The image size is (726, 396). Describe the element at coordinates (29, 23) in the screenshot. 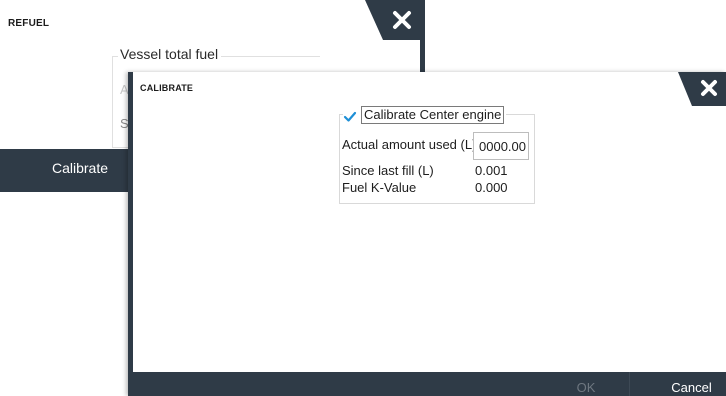

I see `refuel-title: REFUEL` at that location.